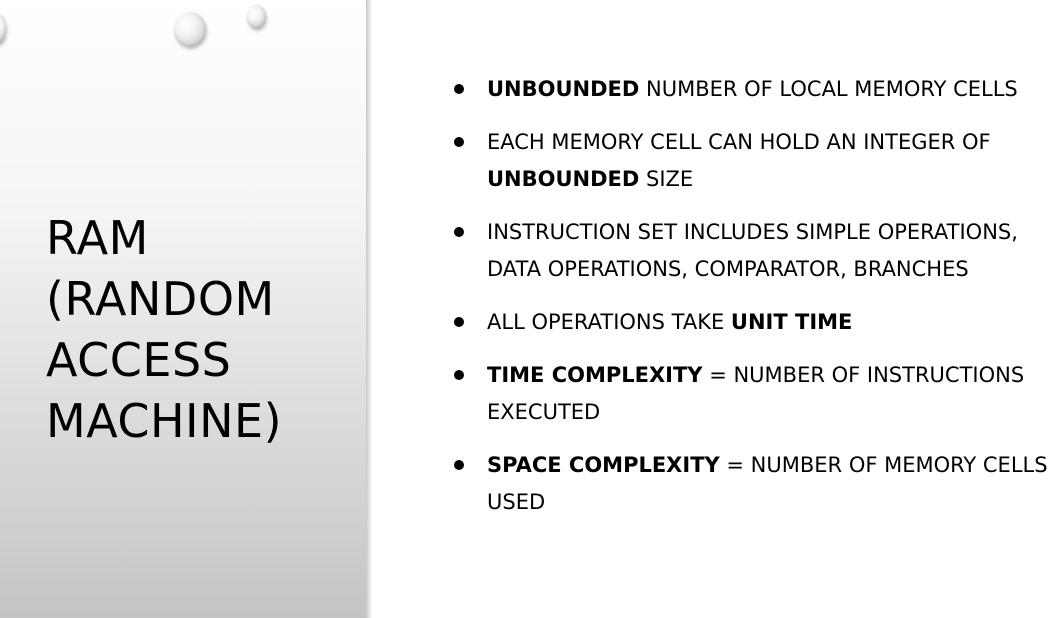  Describe the element at coordinates (609, 322) in the screenshot. I see `bullet-prefix-text: ALL OPERATIONS TAKE` at that location.